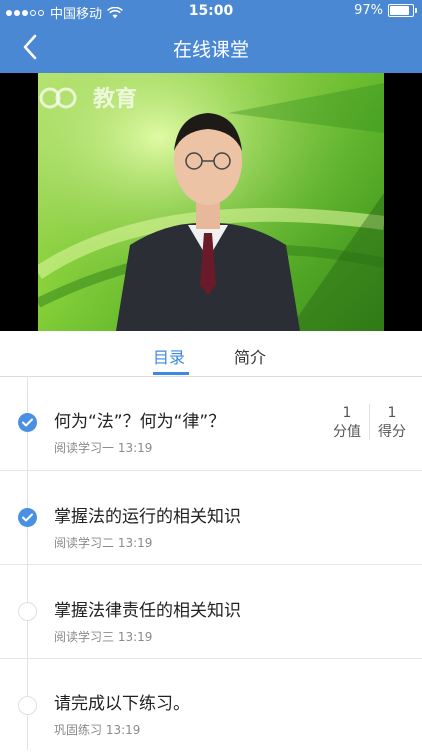 This screenshot has height=752, width=422. I want to click on tab-introduction: 简介, so click(250, 356).